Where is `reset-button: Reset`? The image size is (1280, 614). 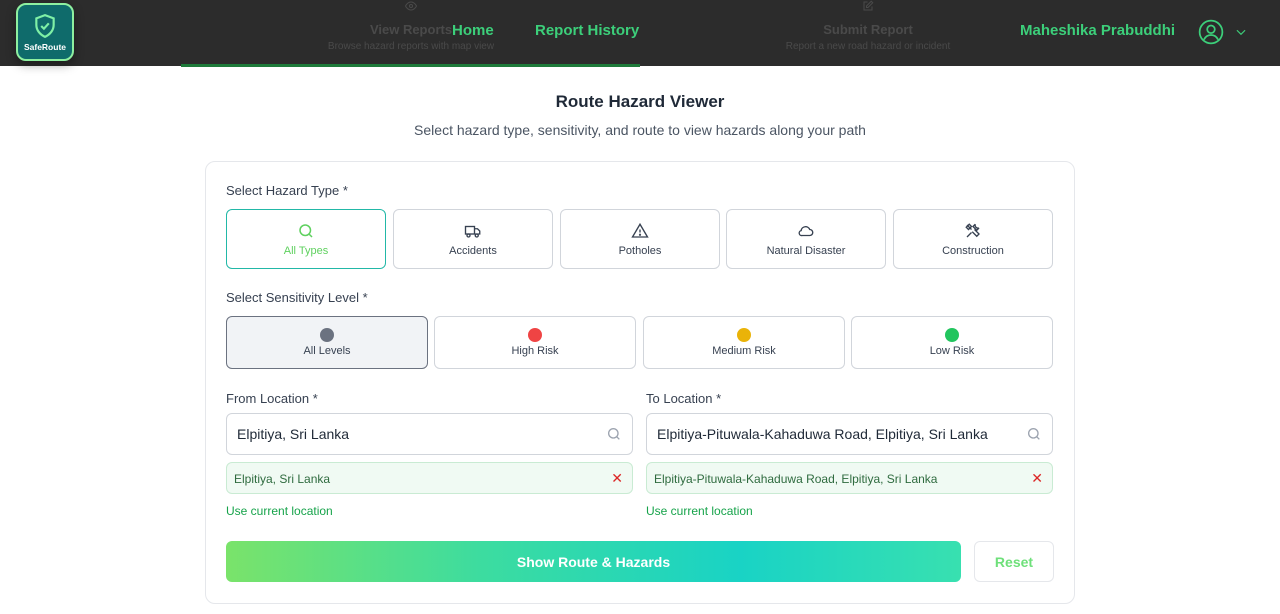
reset-button: Reset is located at coordinates (1014, 561).